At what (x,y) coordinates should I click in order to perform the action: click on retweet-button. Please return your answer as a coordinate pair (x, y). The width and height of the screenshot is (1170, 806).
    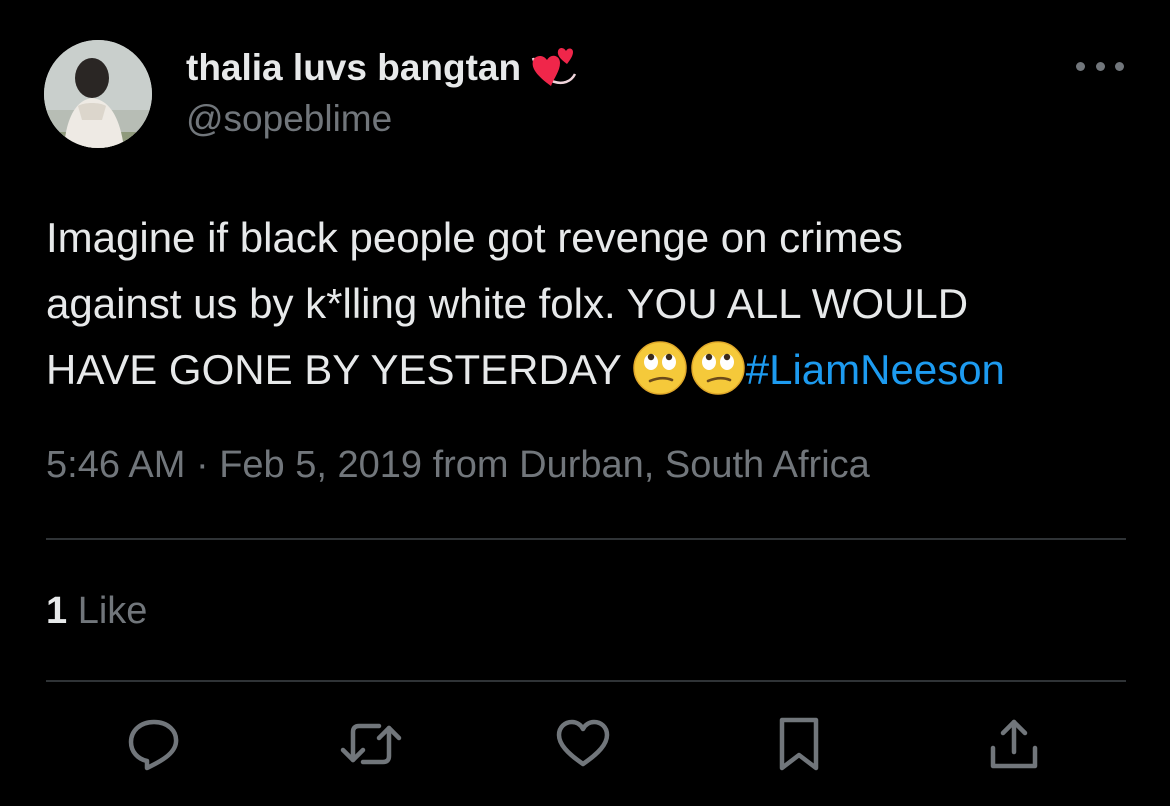
    Looking at the image, I should click on (371, 744).